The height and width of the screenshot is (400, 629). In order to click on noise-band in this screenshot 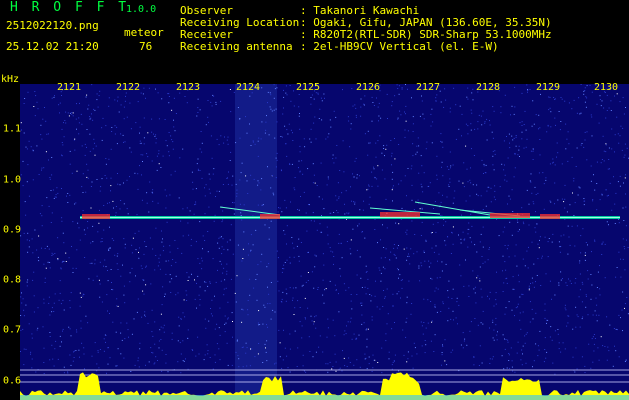, I will do `click(256, 242)`.